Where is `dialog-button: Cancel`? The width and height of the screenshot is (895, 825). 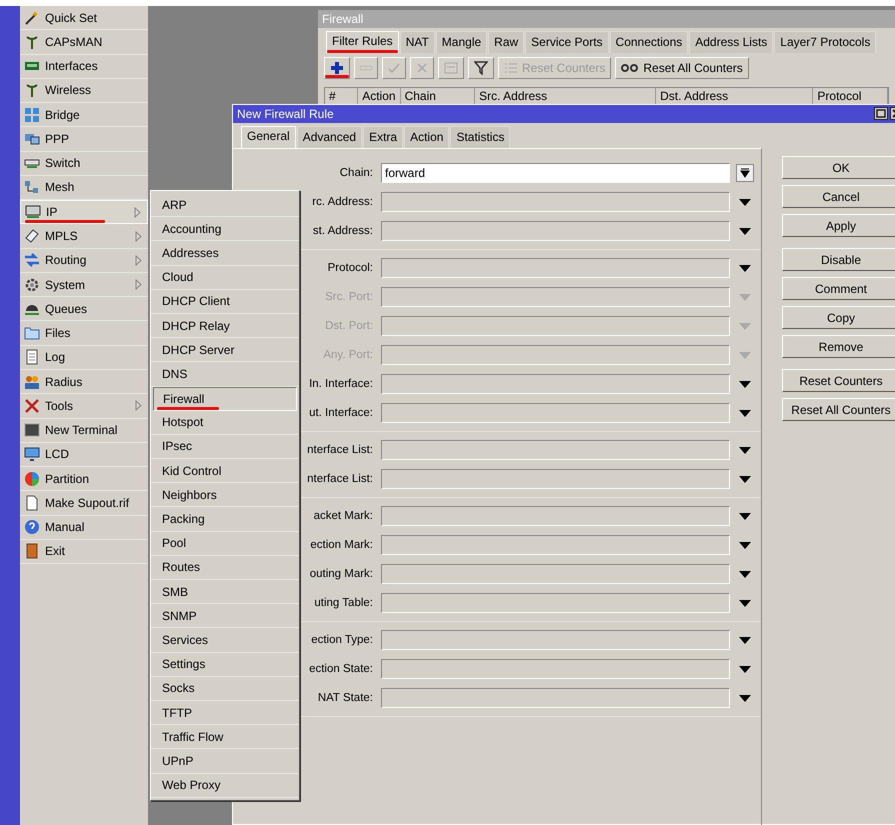
dialog-button: Cancel is located at coordinates (838, 196).